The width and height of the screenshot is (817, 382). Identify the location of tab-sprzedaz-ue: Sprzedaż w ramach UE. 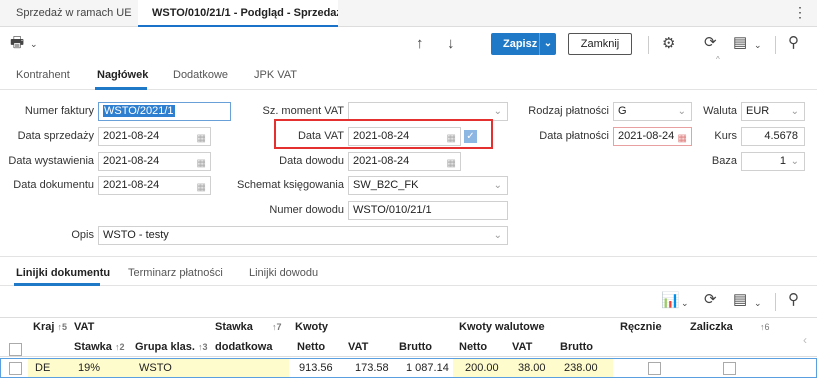
(74, 13).